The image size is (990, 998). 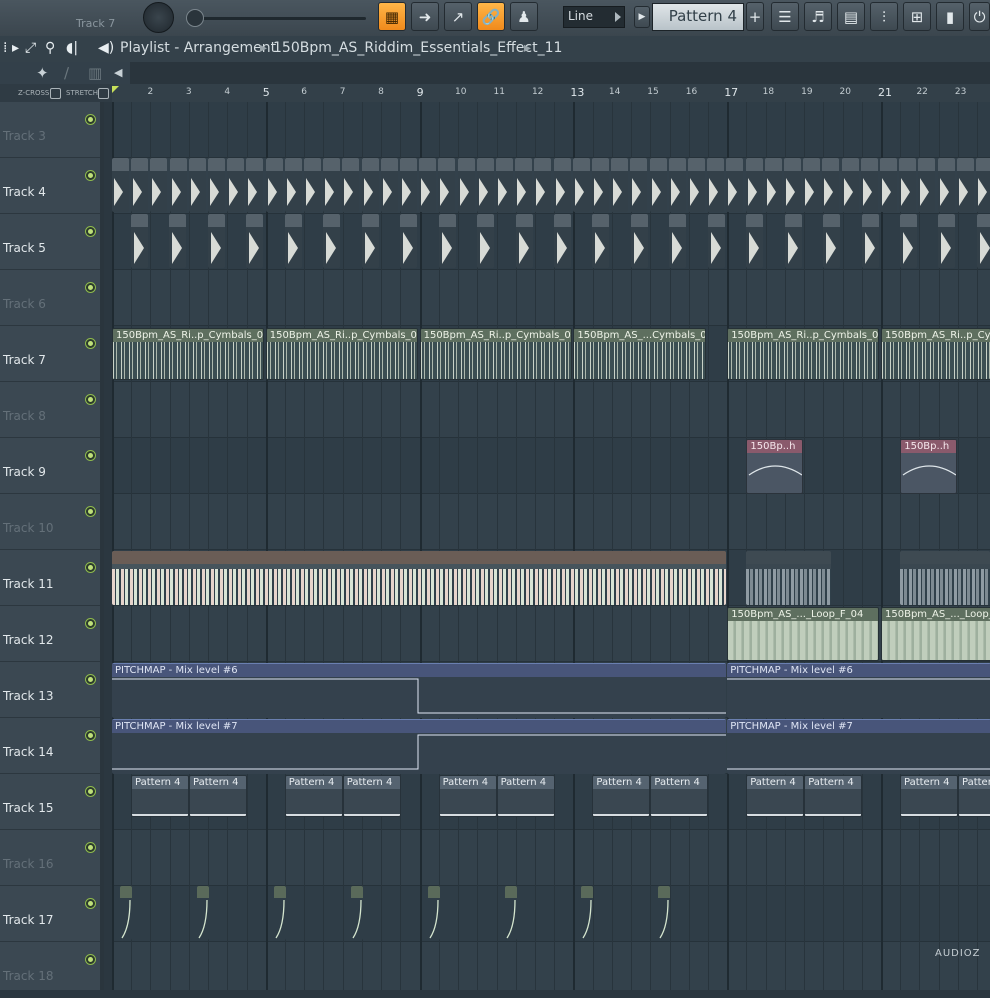 What do you see at coordinates (28, 528) in the screenshot?
I see `track-name: Track 10` at bounding box center [28, 528].